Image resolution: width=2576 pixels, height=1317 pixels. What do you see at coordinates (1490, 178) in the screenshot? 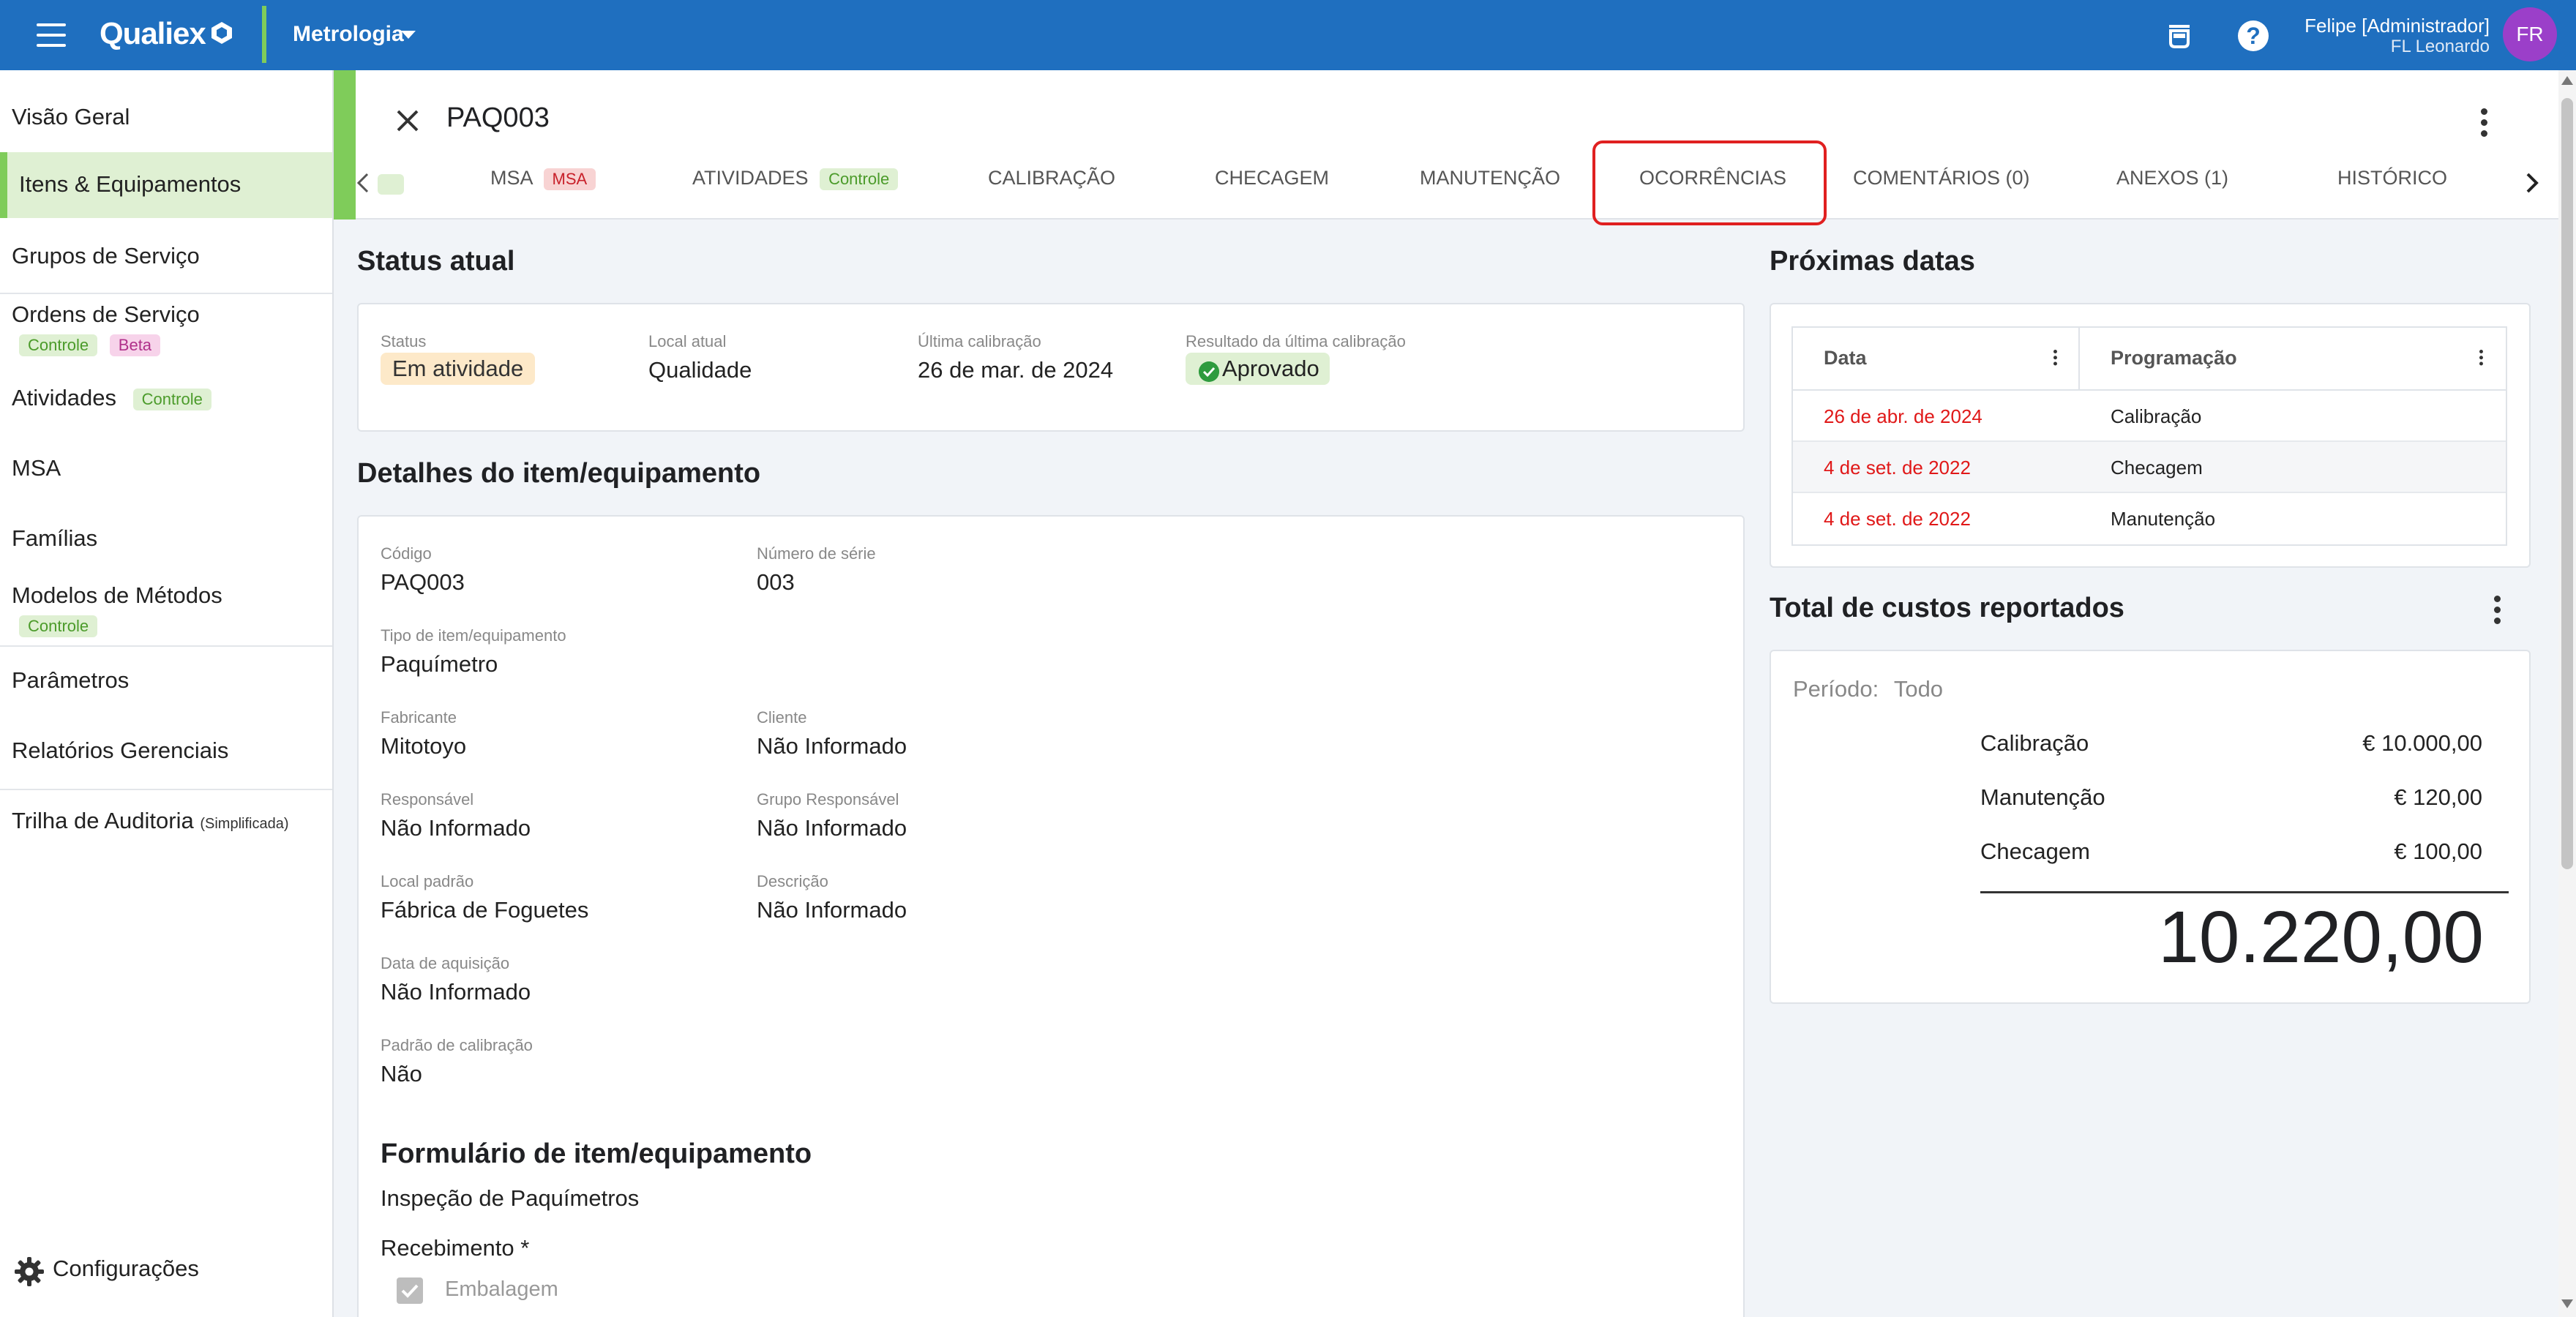
I see `tab-manutencao: MANUTENÇÃO` at bounding box center [1490, 178].